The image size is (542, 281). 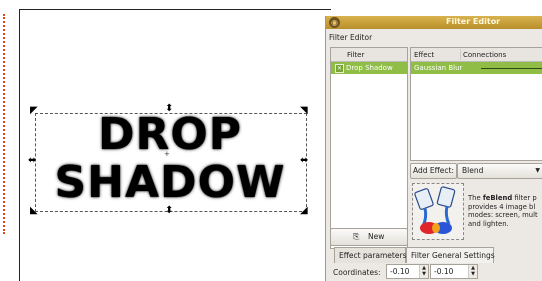 I want to click on tab-effect-parameters: Effect parameters, so click(x=370, y=255).